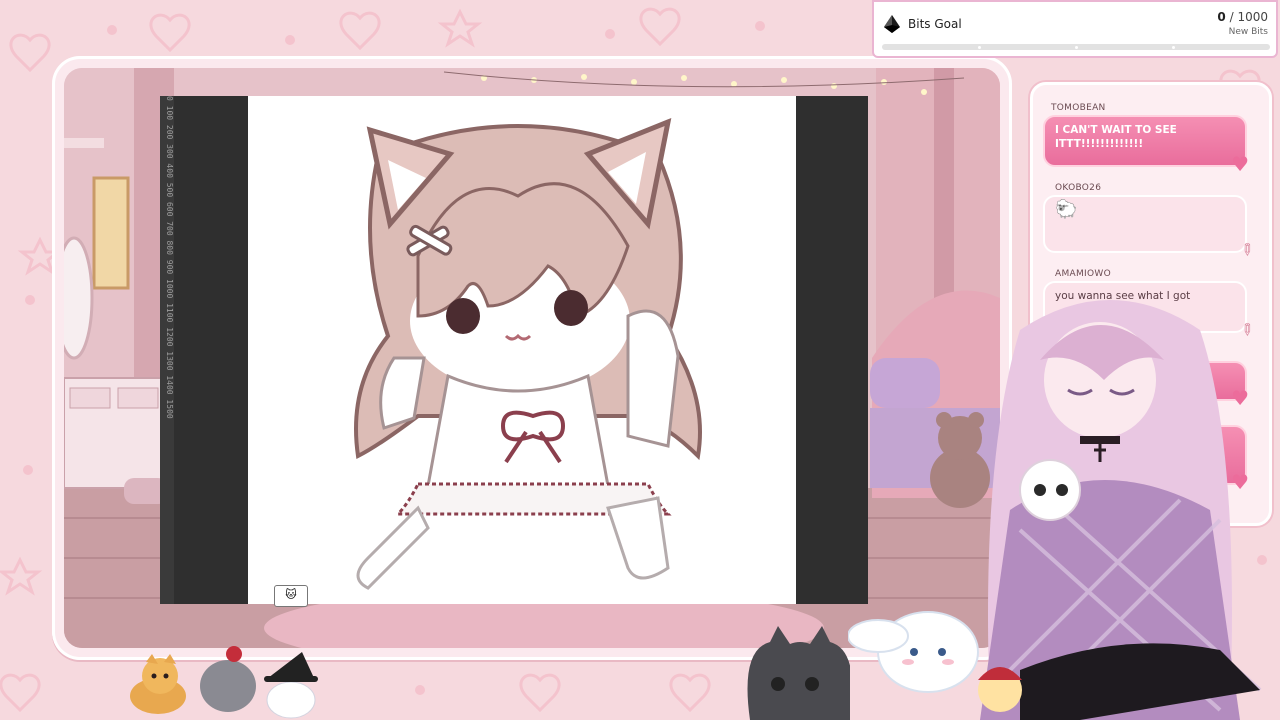  What do you see at coordinates (1116, 137) in the screenshot?
I see `chat-message-text: I CAN'T WAIT TO SEE ITTT!!!!!!!!!!!!!` at bounding box center [1116, 137].